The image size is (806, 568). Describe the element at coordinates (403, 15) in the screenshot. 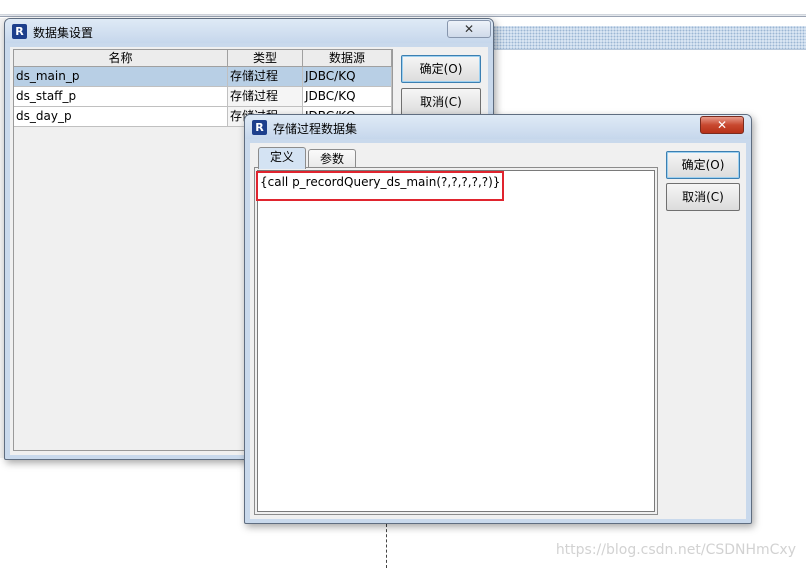

I see `background-toolbar-edge` at that location.